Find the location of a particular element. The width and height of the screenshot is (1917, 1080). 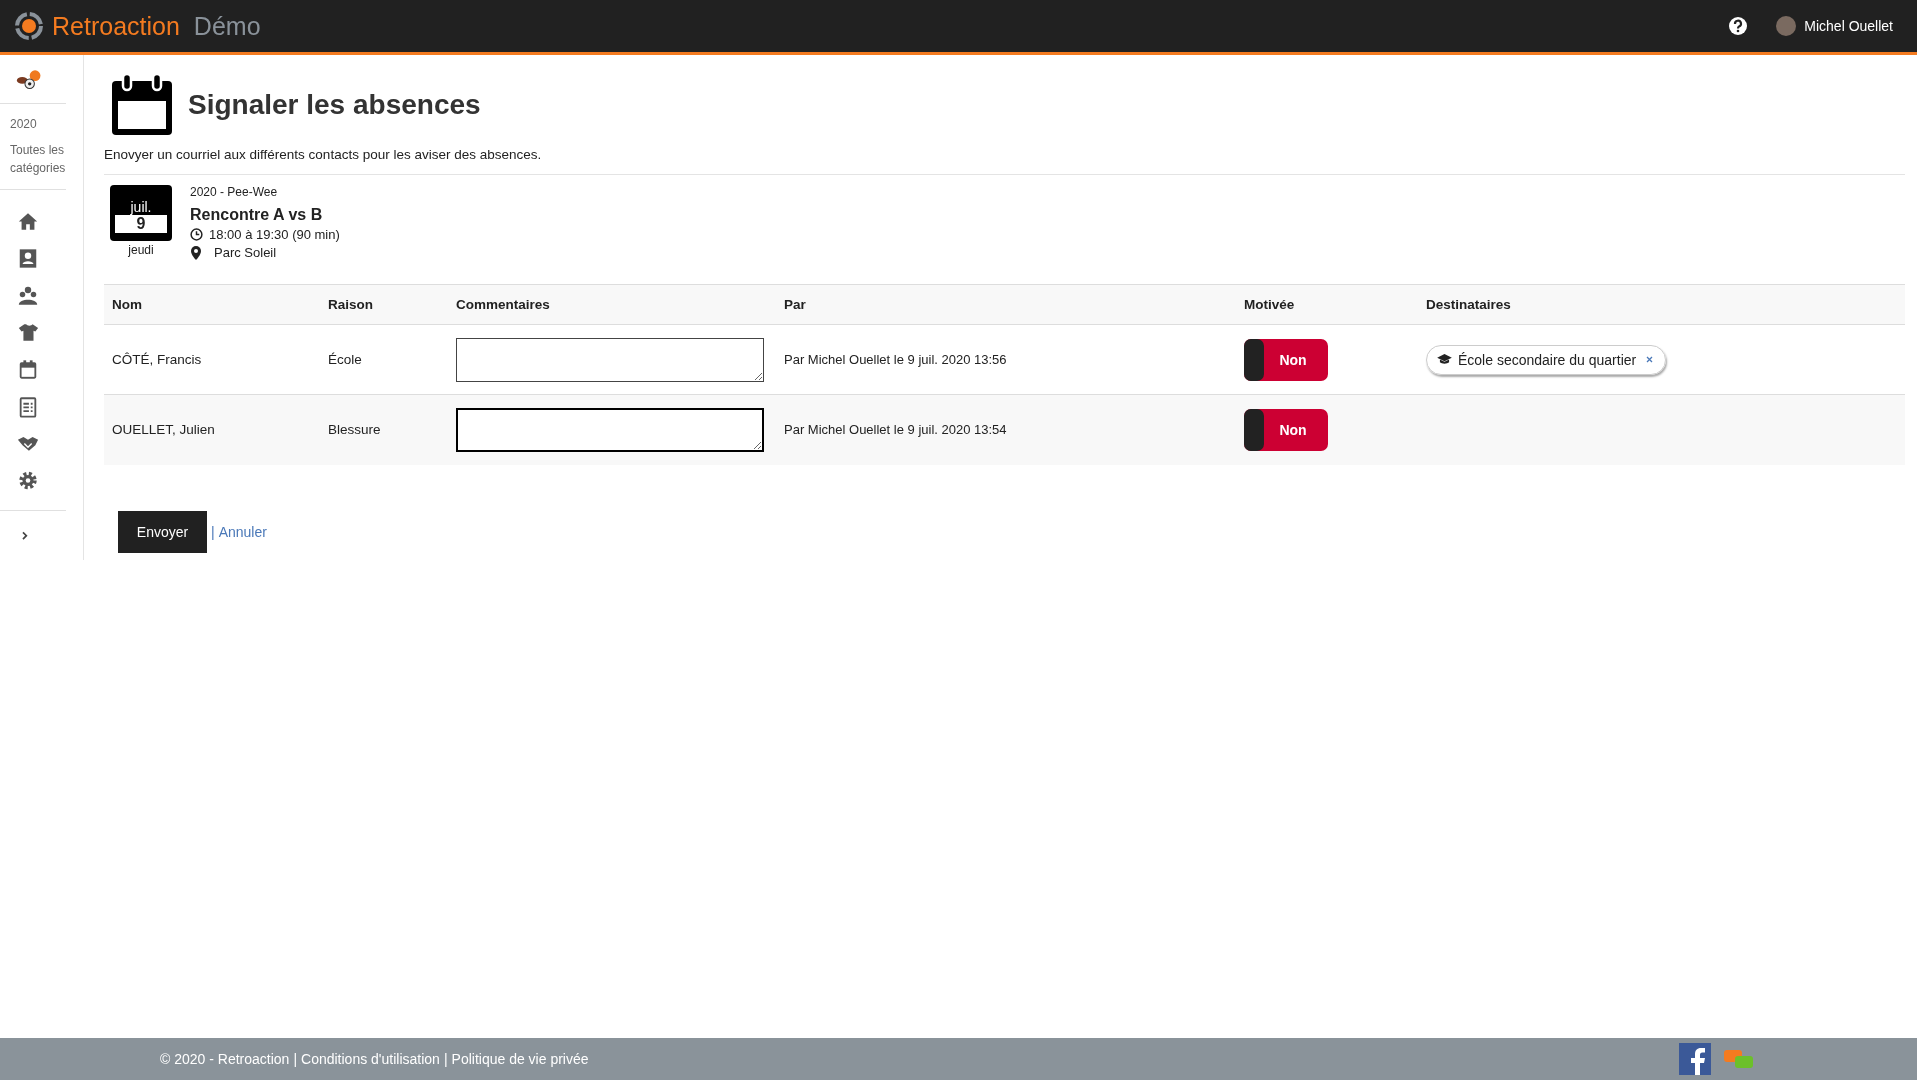

checklist-icon is located at coordinates (28, 406).